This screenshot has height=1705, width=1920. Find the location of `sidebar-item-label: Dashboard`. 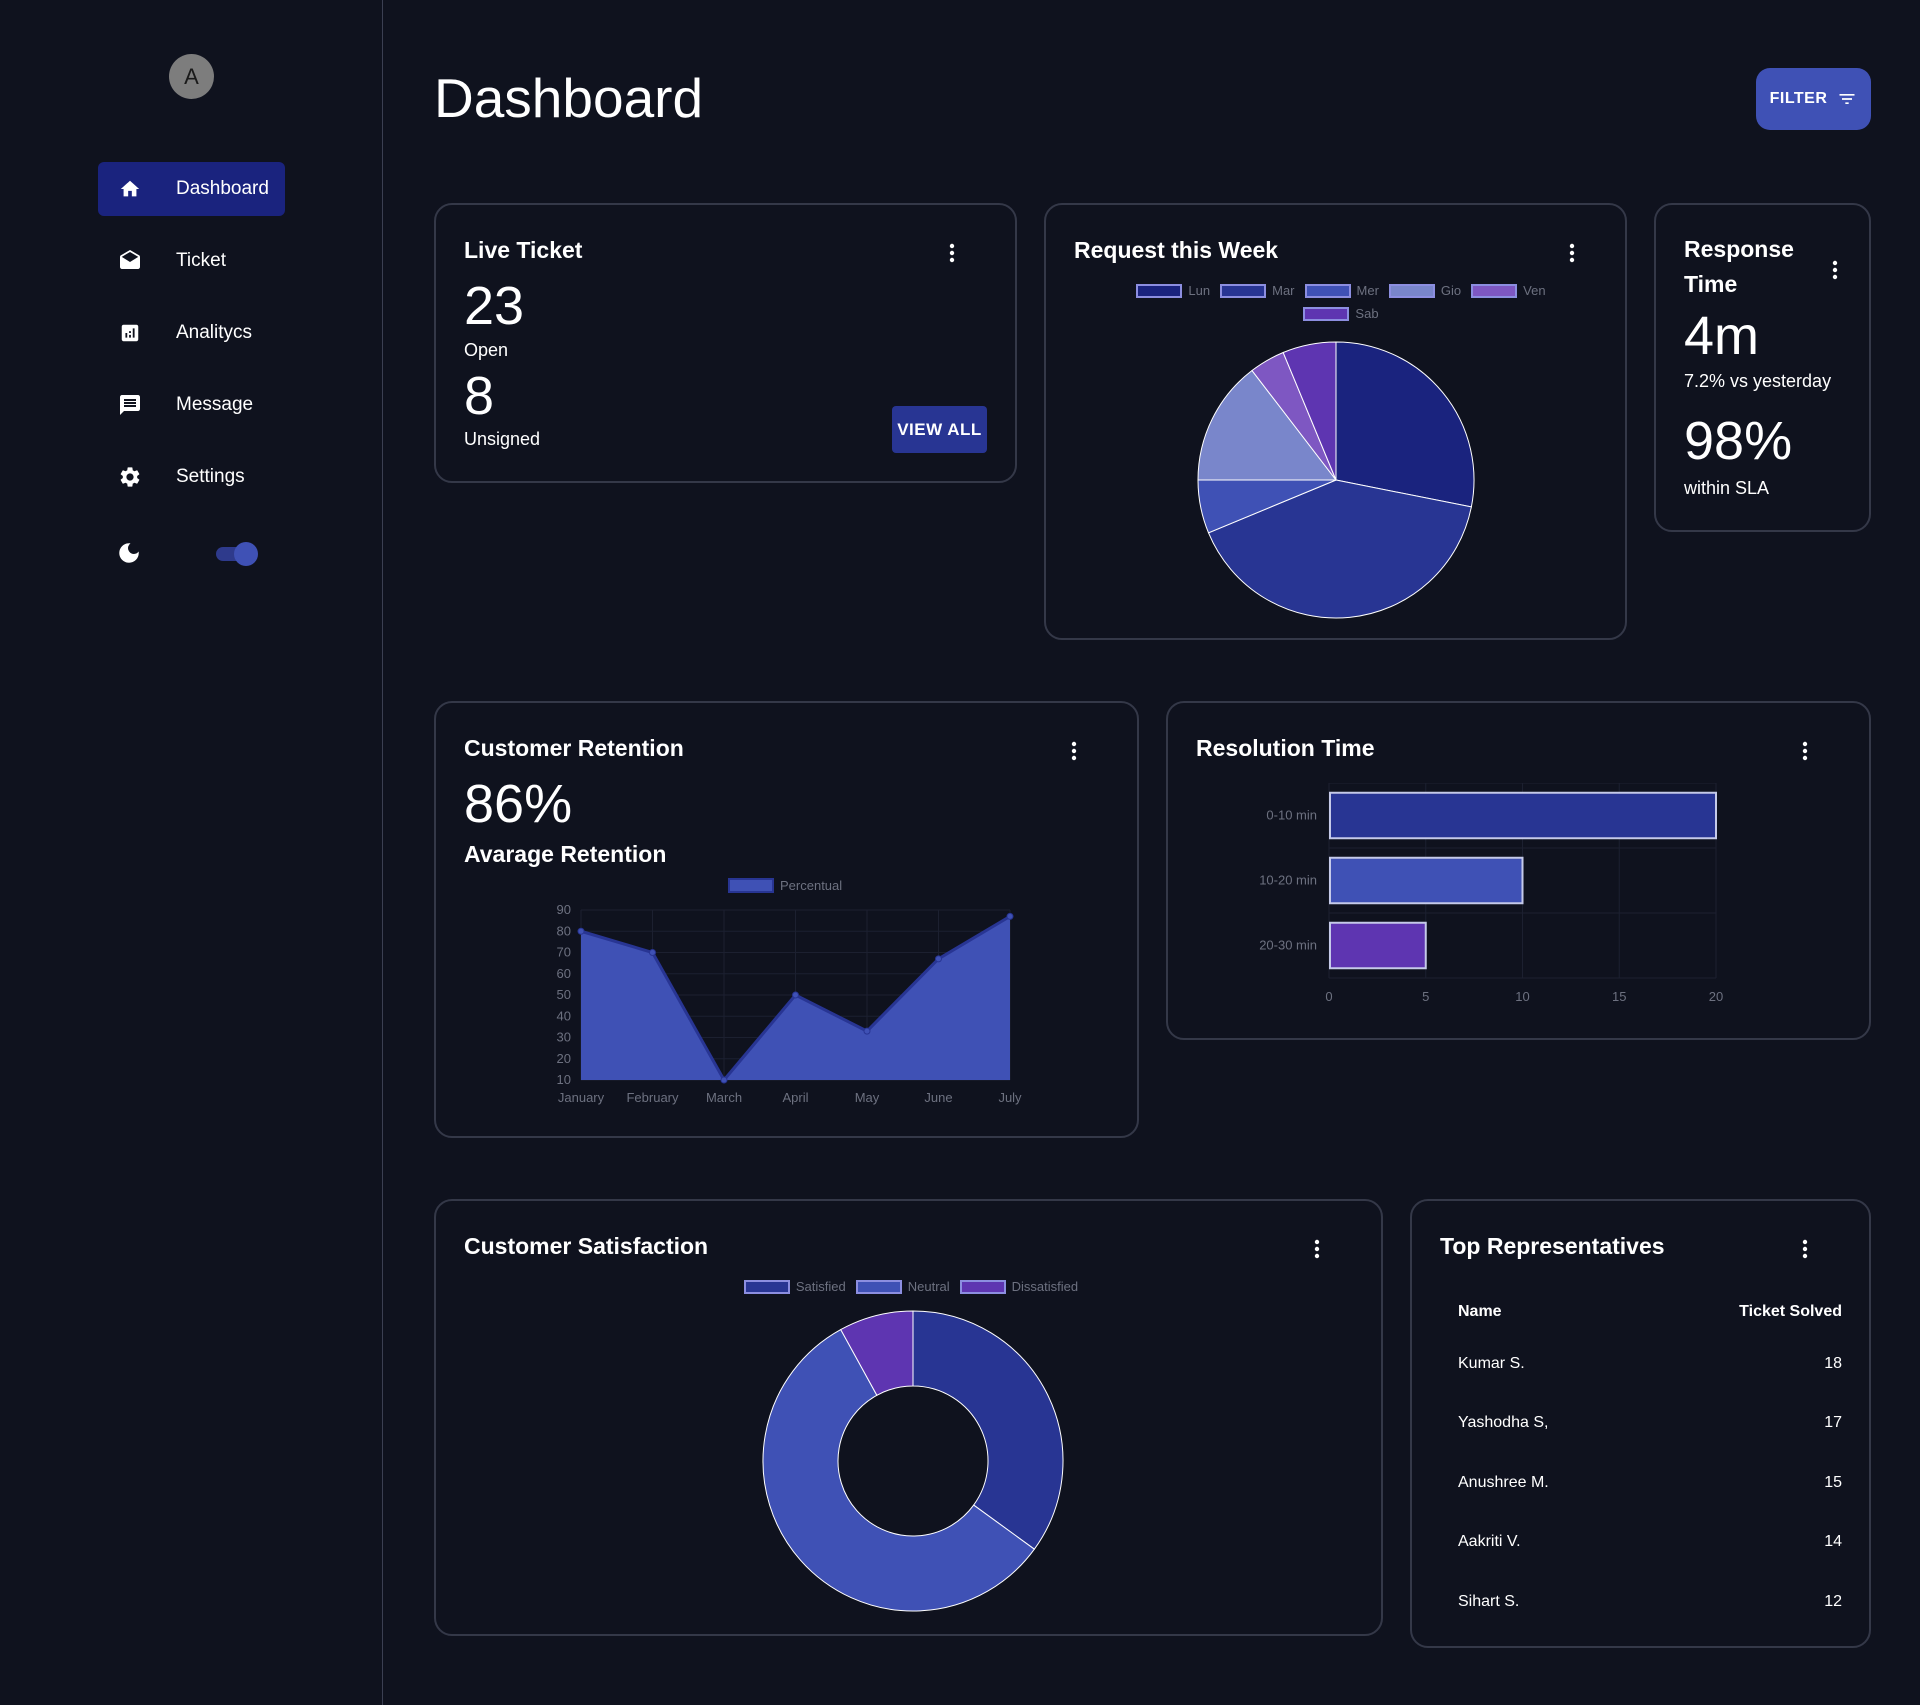

sidebar-item-label: Dashboard is located at coordinates (222, 188).